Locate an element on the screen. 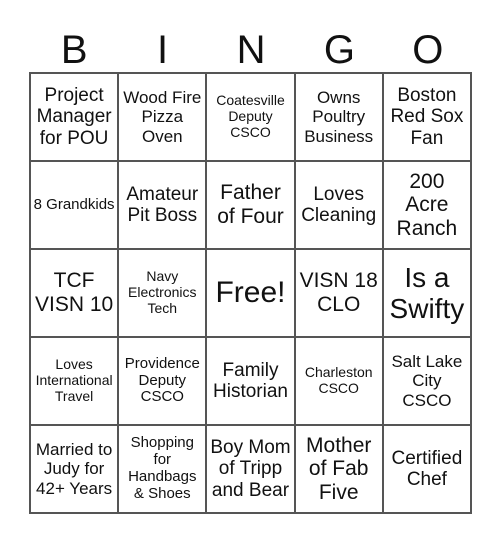  bingo-cell: Certified Chef is located at coordinates (426, 469).